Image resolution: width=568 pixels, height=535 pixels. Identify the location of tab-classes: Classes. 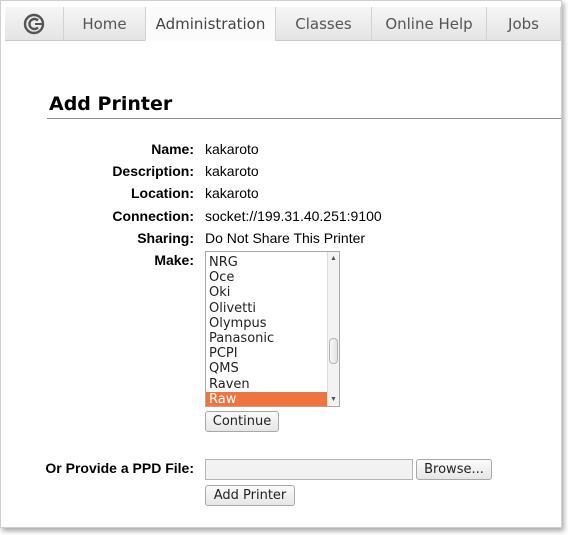
(323, 24).